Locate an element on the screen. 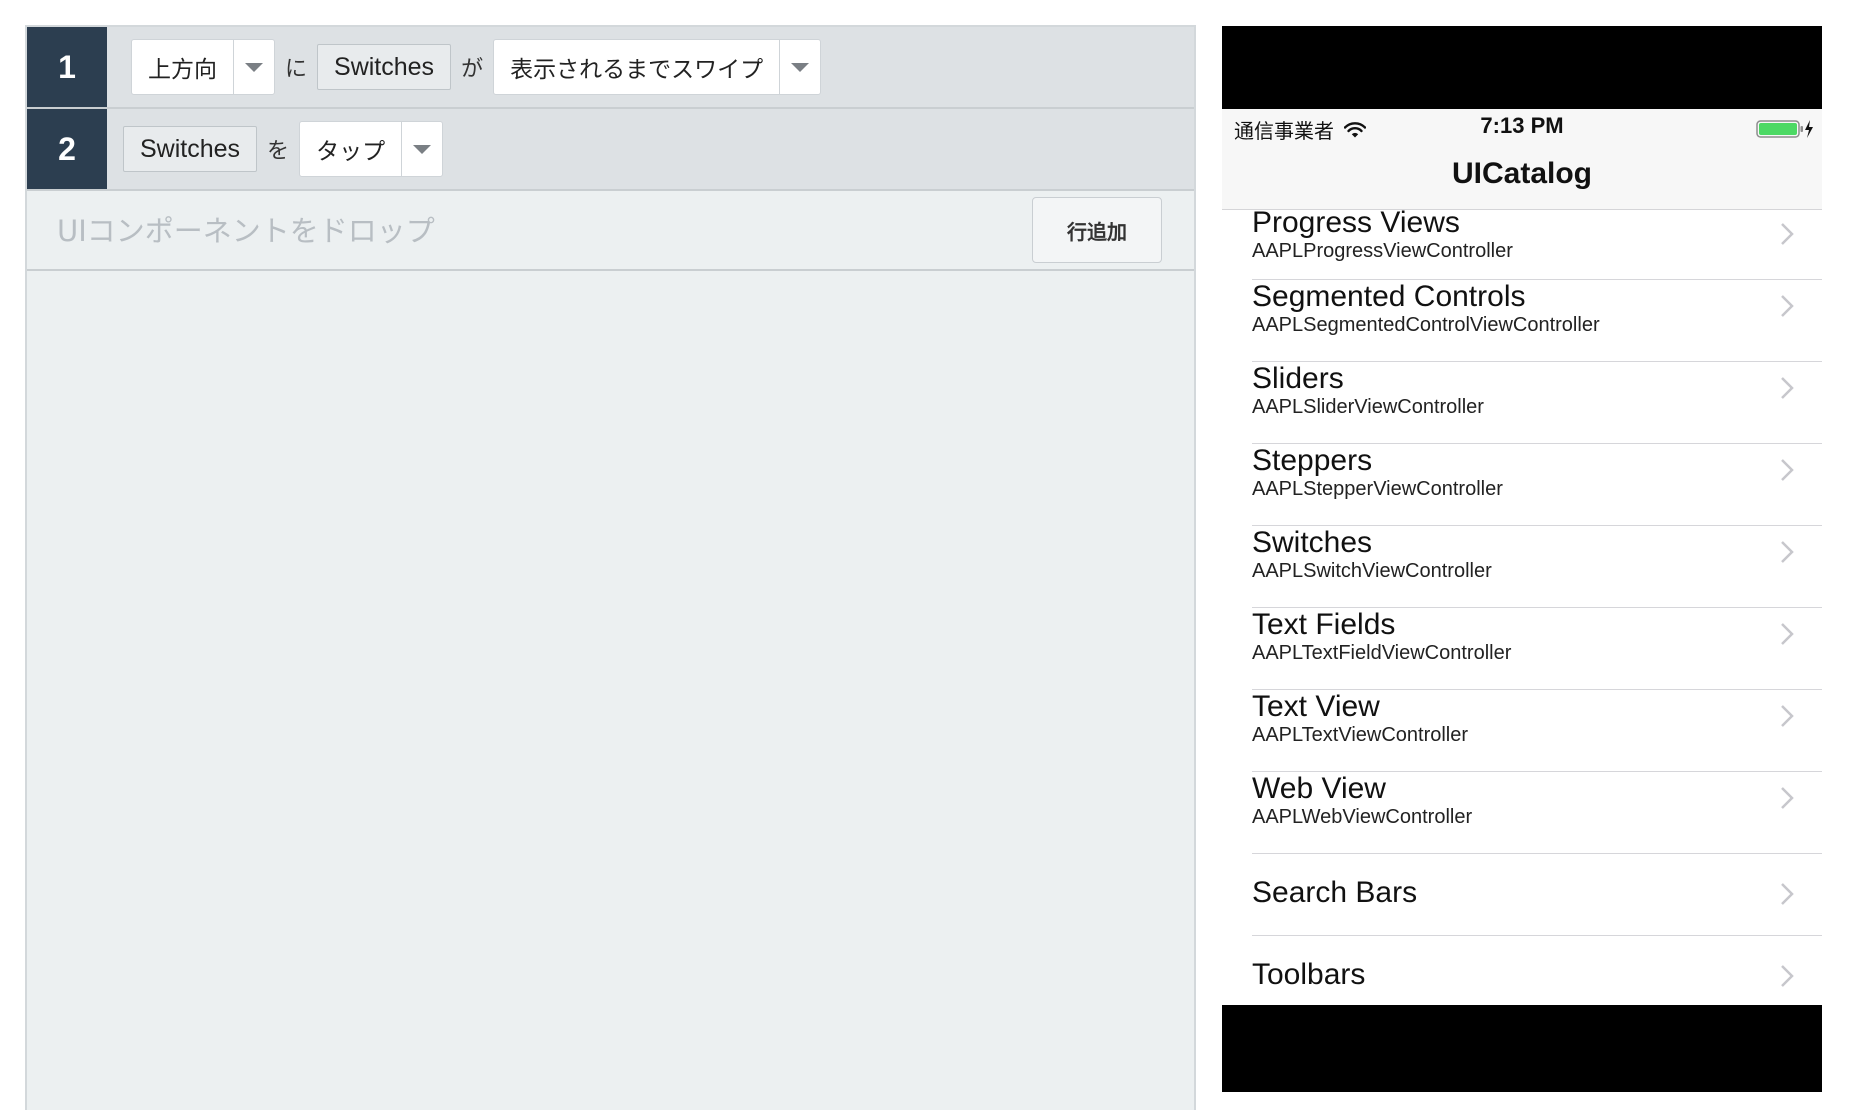 The height and width of the screenshot is (1110, 1850). step-content: Switches を タップ is located at coordinates (650, 149).